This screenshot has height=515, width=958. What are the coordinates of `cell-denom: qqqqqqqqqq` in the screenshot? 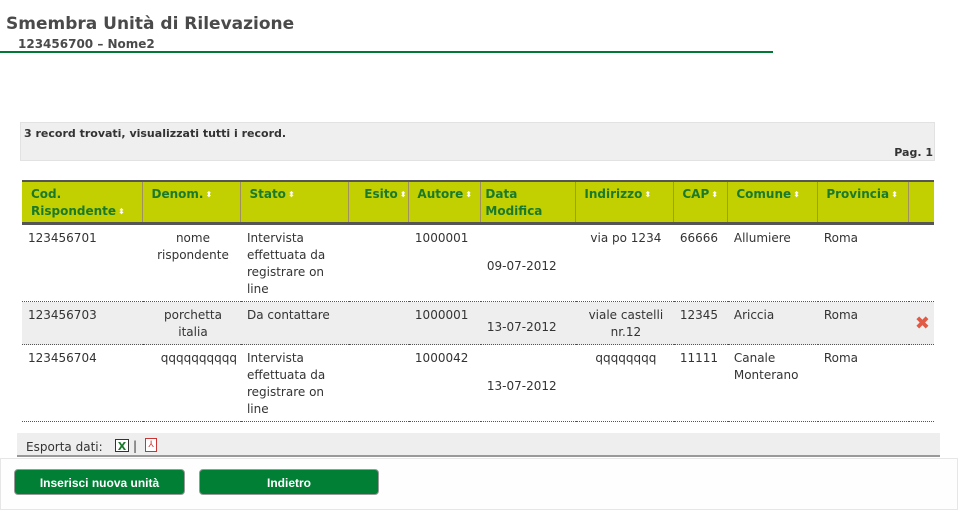 It's located at (191, 383).